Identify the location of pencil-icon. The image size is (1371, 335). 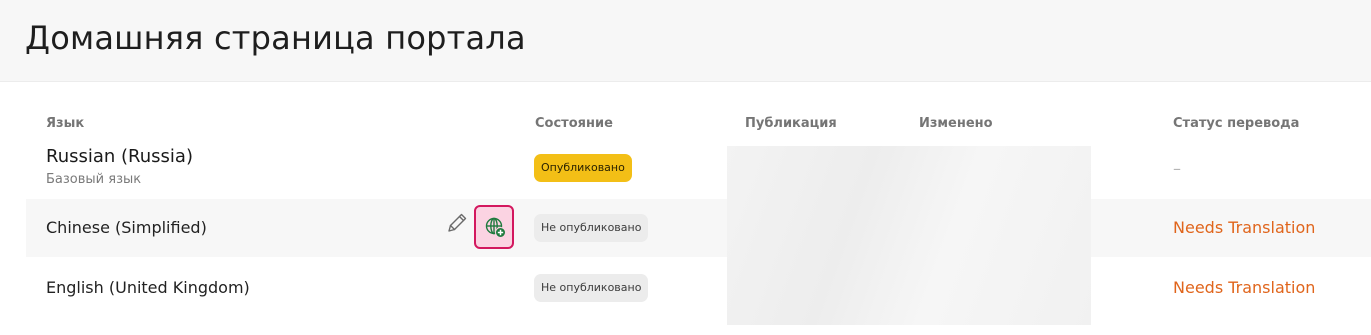
(457, 222).